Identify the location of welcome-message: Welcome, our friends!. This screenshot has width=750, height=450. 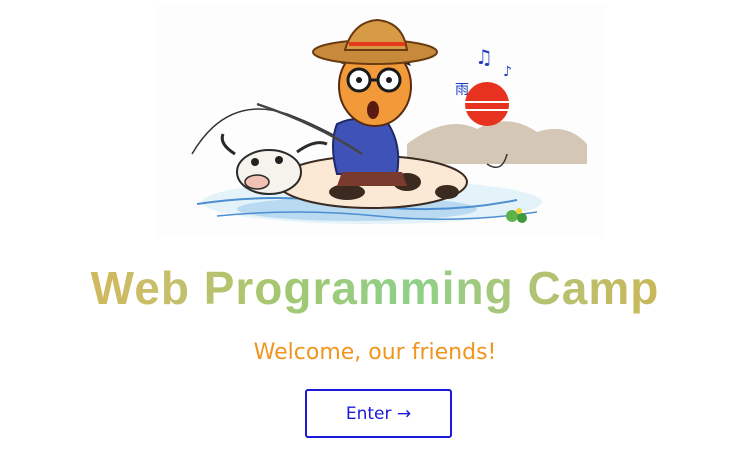
(375, 352).